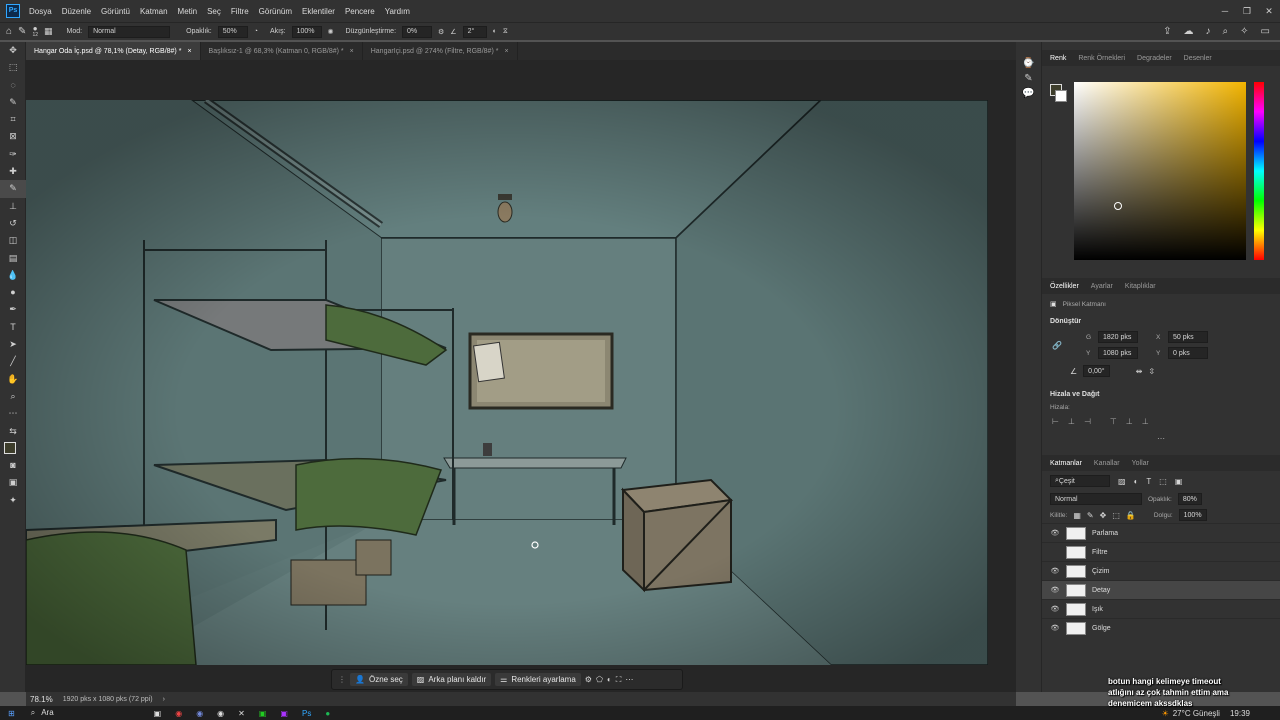  I want to click on color-swatches, so click(13, 449).